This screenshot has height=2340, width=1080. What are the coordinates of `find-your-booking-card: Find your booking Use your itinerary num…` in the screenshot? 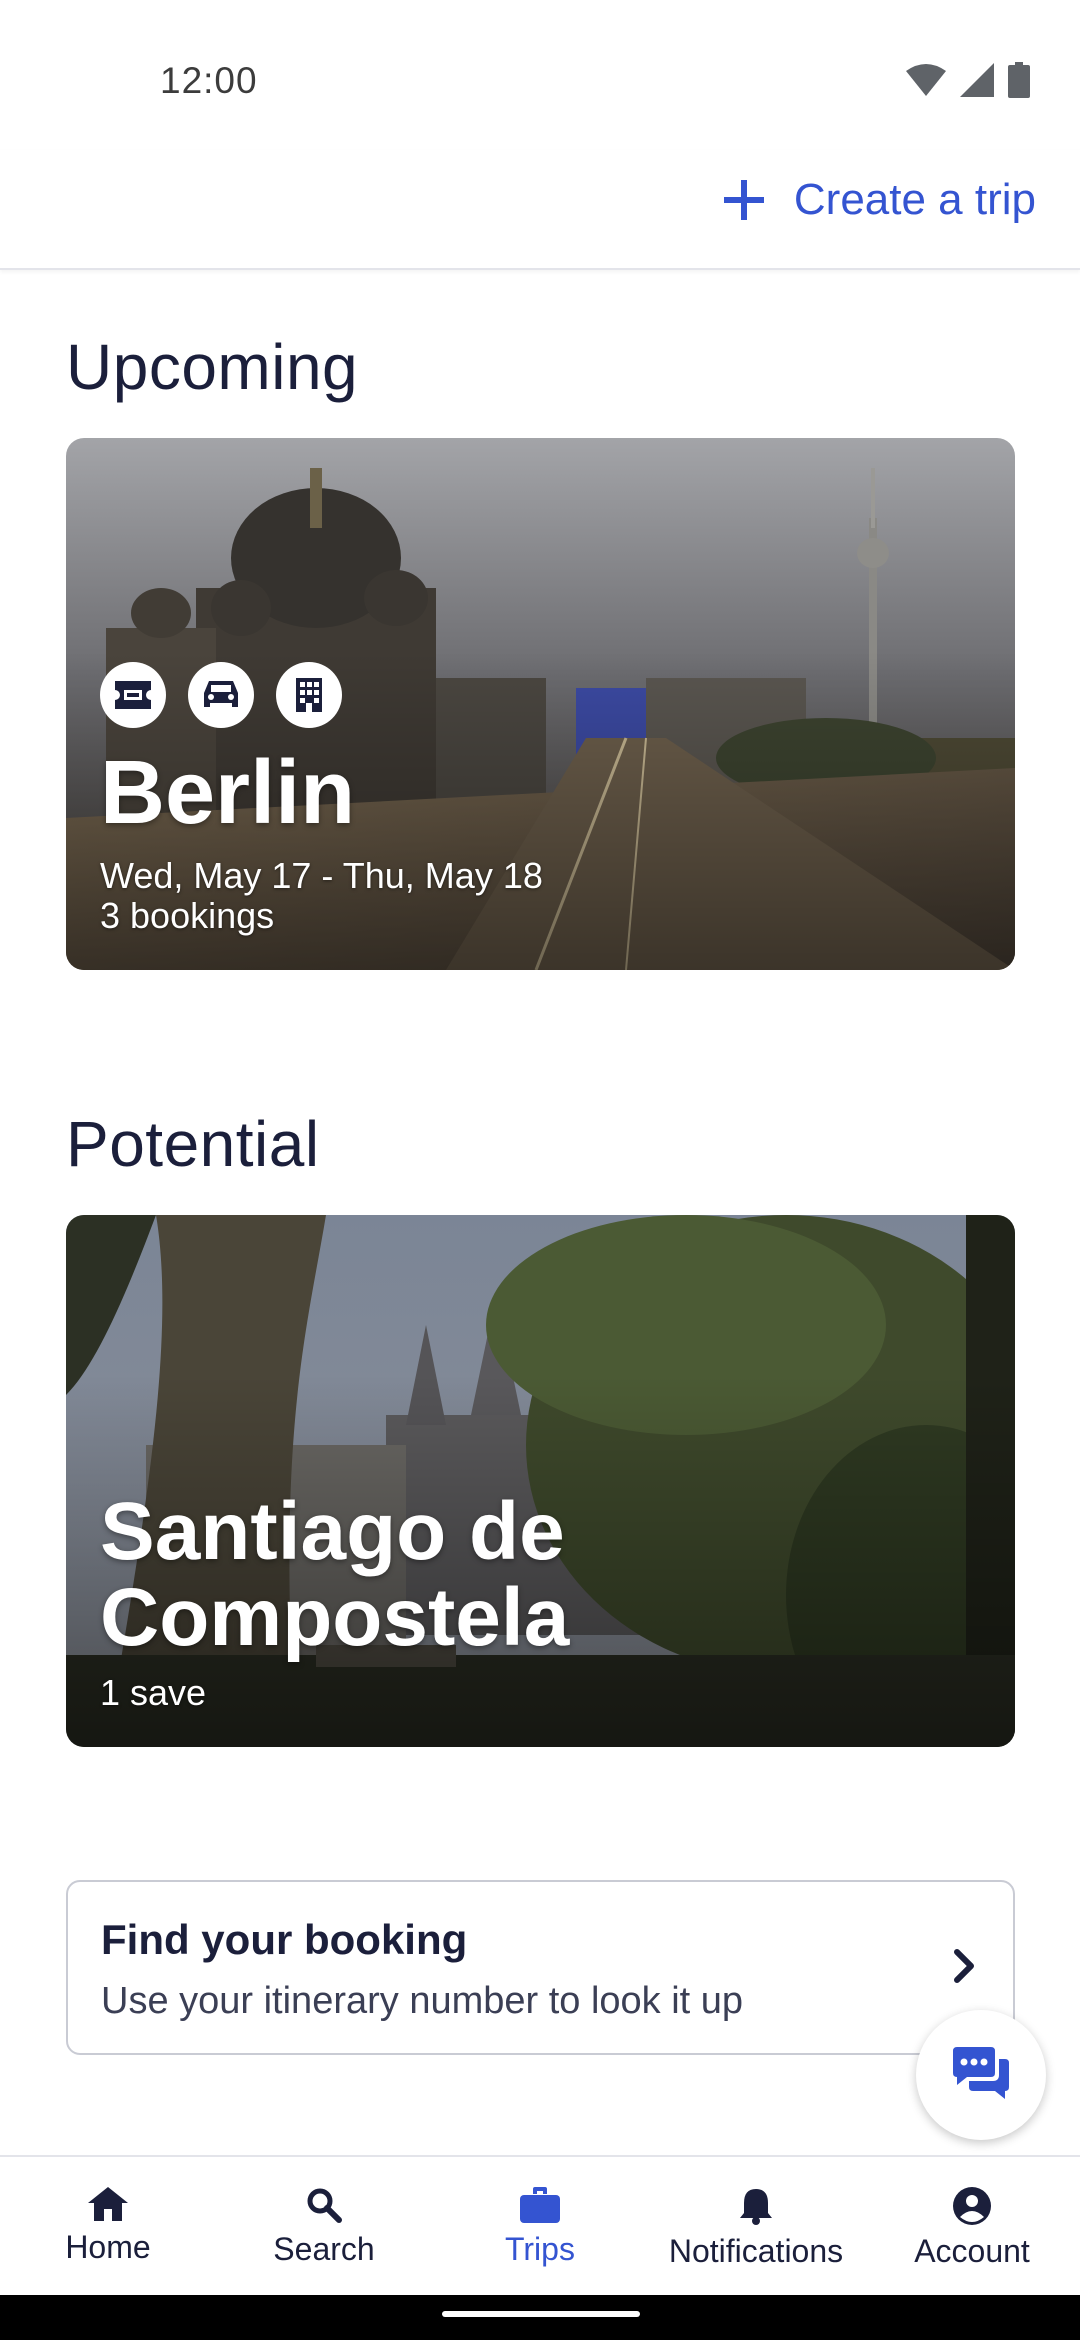 It's located at (540, 1967).